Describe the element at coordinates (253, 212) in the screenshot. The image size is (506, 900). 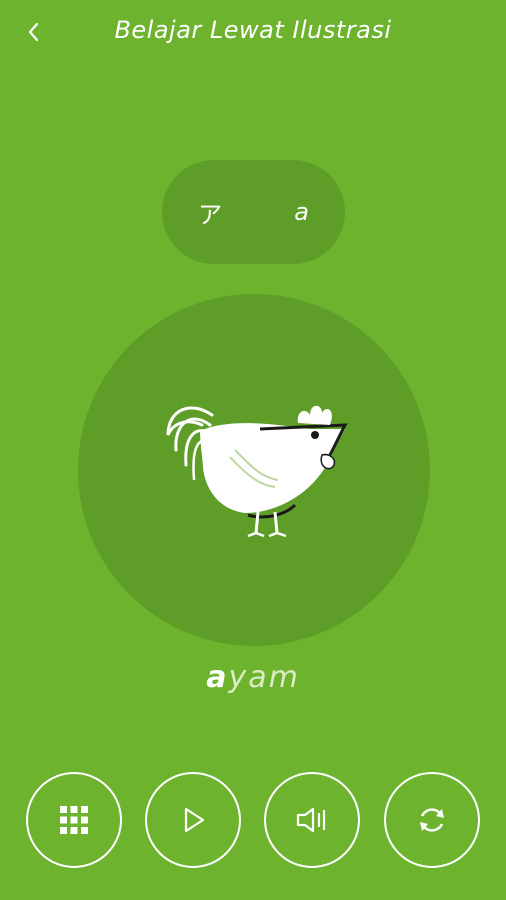
I see `character-pill: ア a` at that location.